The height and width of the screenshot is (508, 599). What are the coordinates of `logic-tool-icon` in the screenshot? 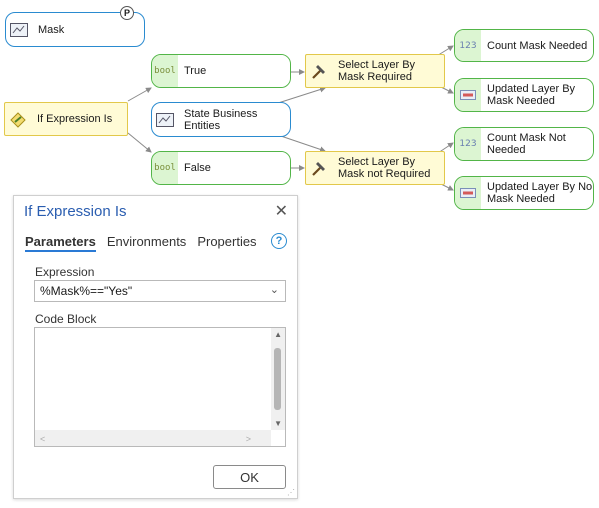 It's located at (18, 119).